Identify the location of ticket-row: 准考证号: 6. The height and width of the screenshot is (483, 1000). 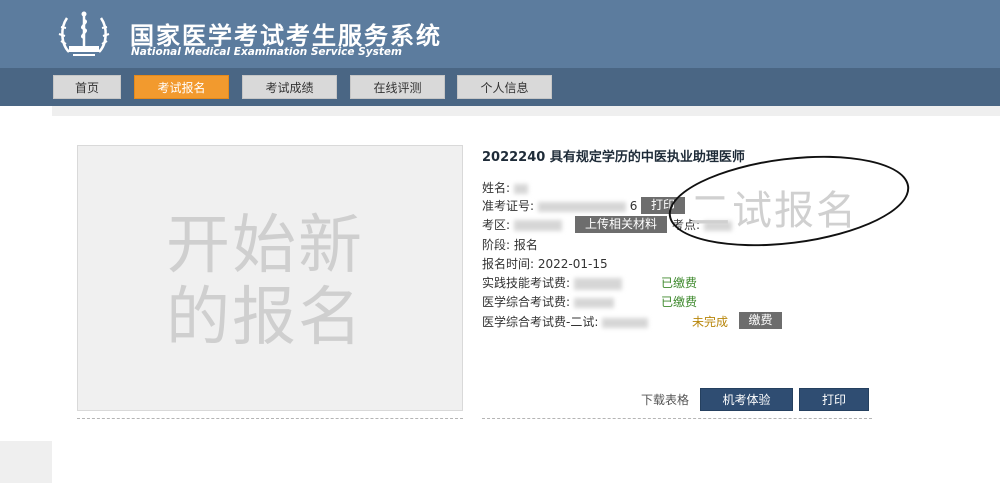
(559, 205).